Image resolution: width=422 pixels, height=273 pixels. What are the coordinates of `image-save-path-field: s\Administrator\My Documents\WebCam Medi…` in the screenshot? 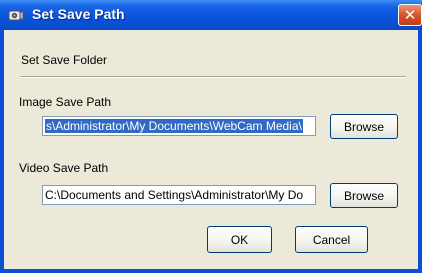 It's located at (179, 126).